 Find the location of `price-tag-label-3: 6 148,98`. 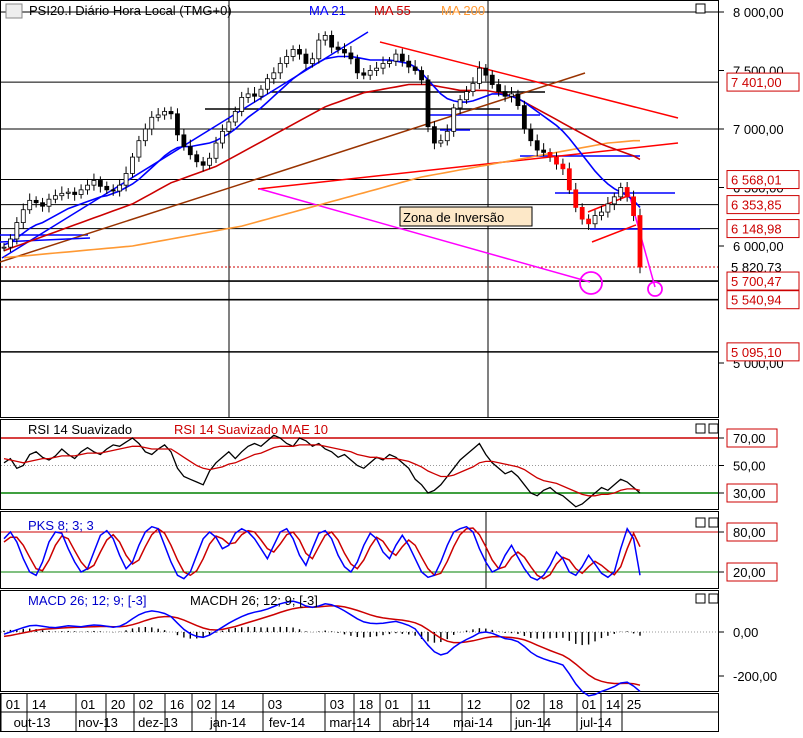

price-tag-label-3: 6 148,98 is located at coordinates (756, 229).